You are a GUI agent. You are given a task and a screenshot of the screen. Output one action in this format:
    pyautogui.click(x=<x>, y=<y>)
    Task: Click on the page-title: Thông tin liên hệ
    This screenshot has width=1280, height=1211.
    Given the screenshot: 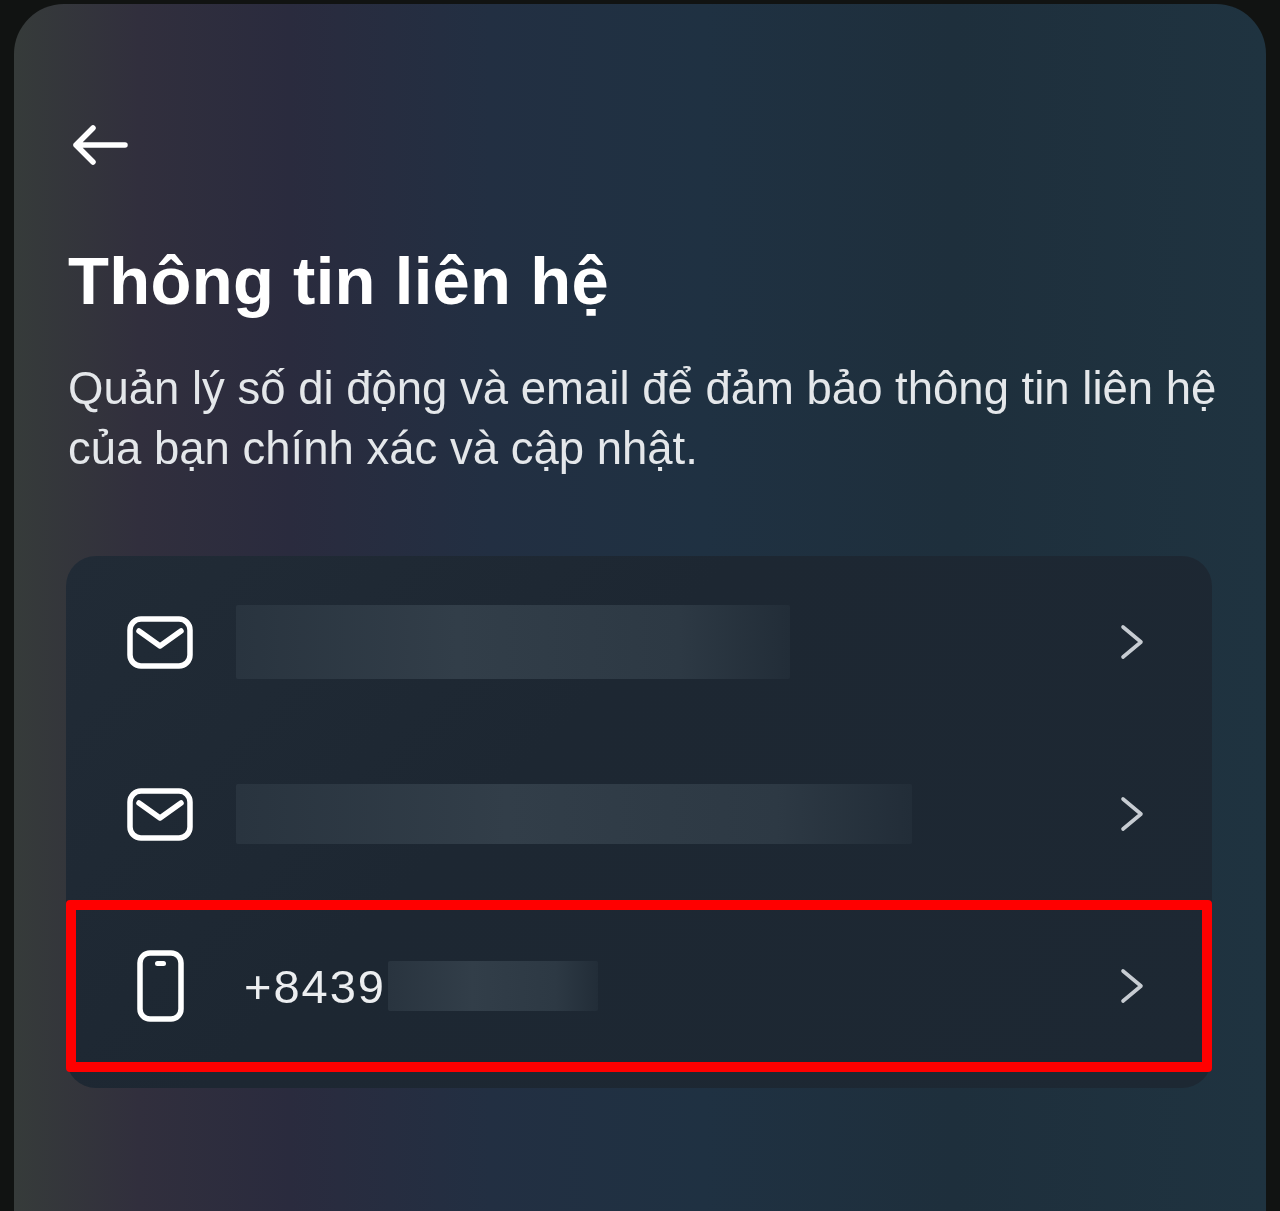 What is the action you would take?
    pyautogui.click(x=339, y=281)
    